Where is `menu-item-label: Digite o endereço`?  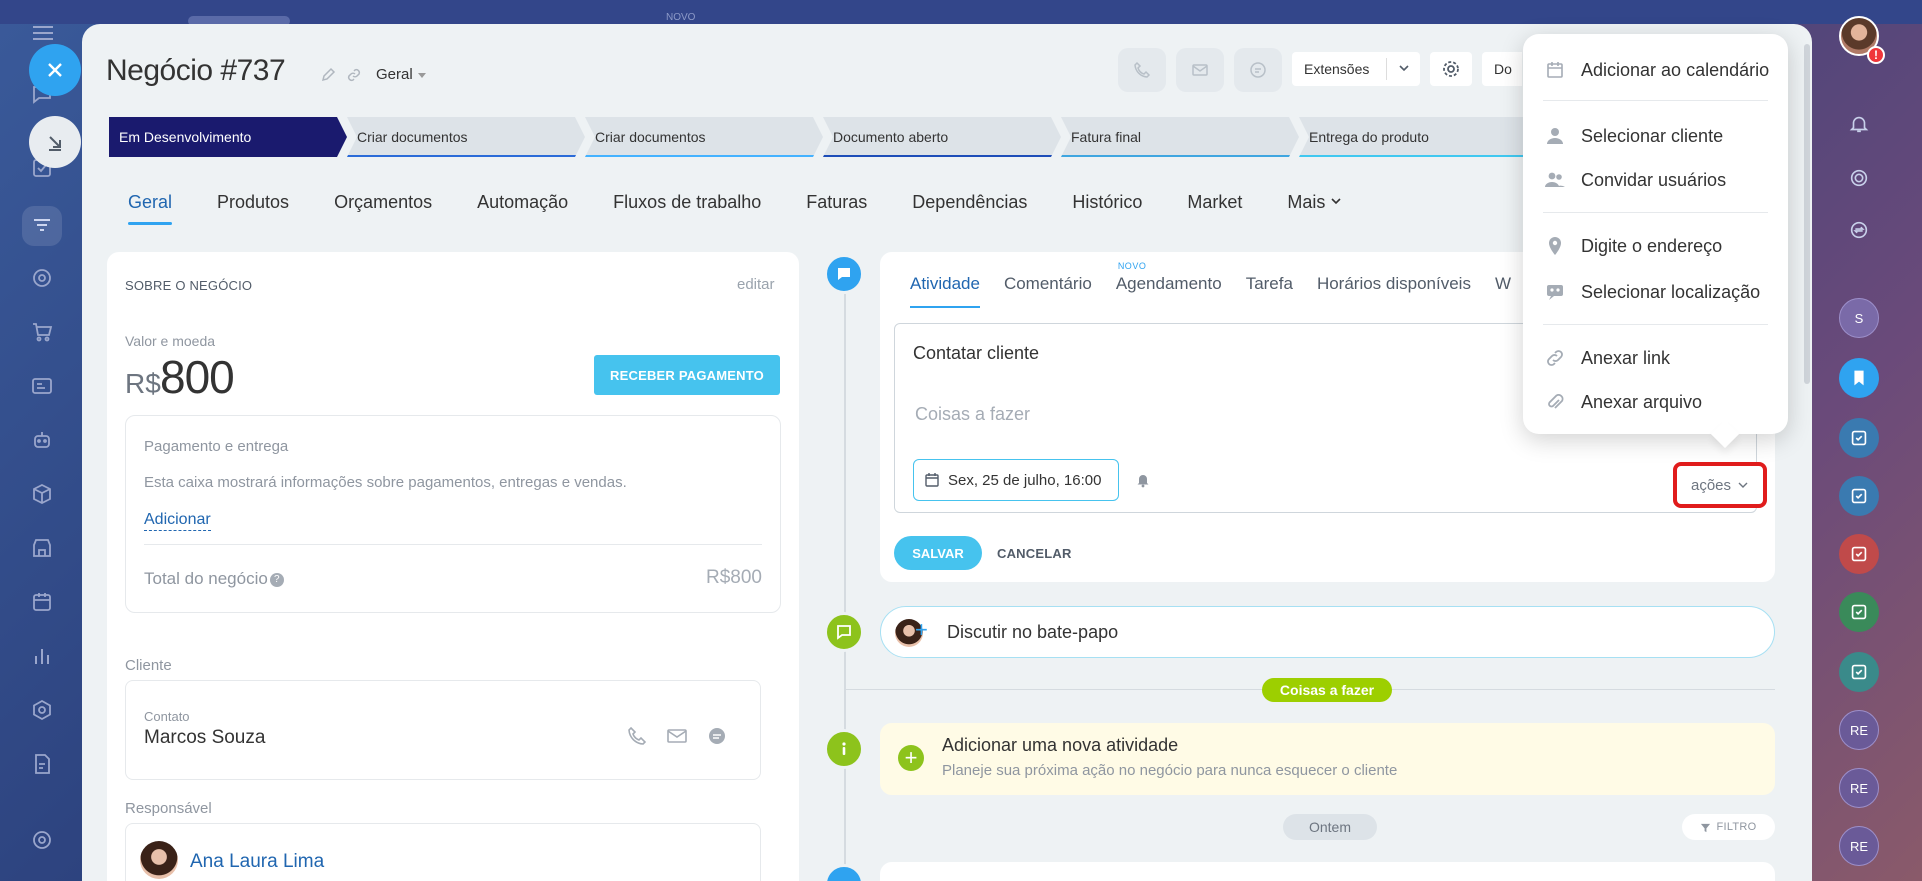 menu-item-label: Digite o endereço is located at coordinates (1652, 245).